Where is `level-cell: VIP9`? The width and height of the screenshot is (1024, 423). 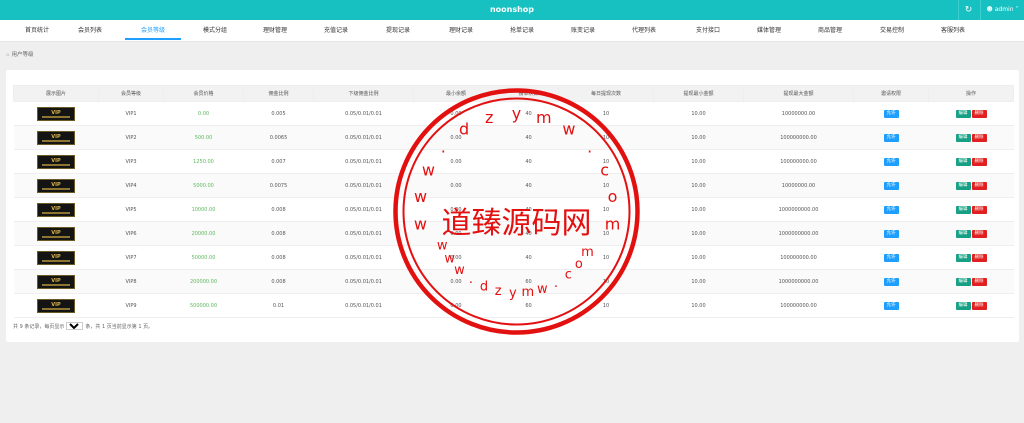 level-cell: VIP9 is located at coordinates (131, 305).